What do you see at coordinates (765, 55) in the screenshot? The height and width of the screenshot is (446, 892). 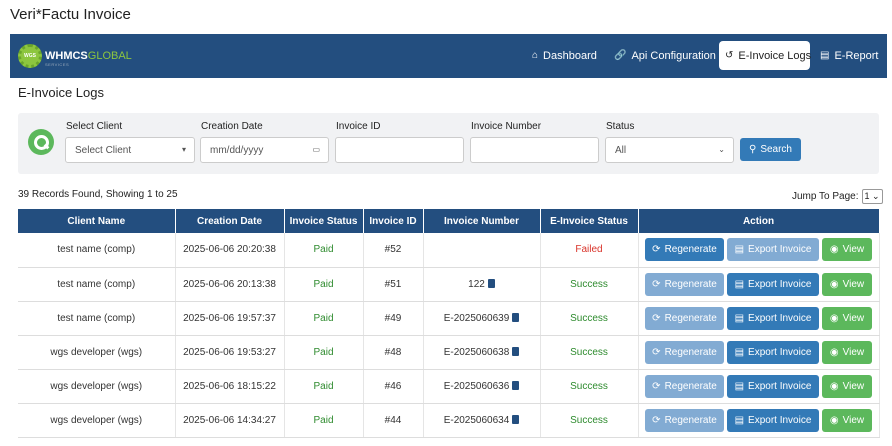 I see `nav-e-invoice-logs: ↺ E-Invoice Logs` at bounding box center [765, 55].